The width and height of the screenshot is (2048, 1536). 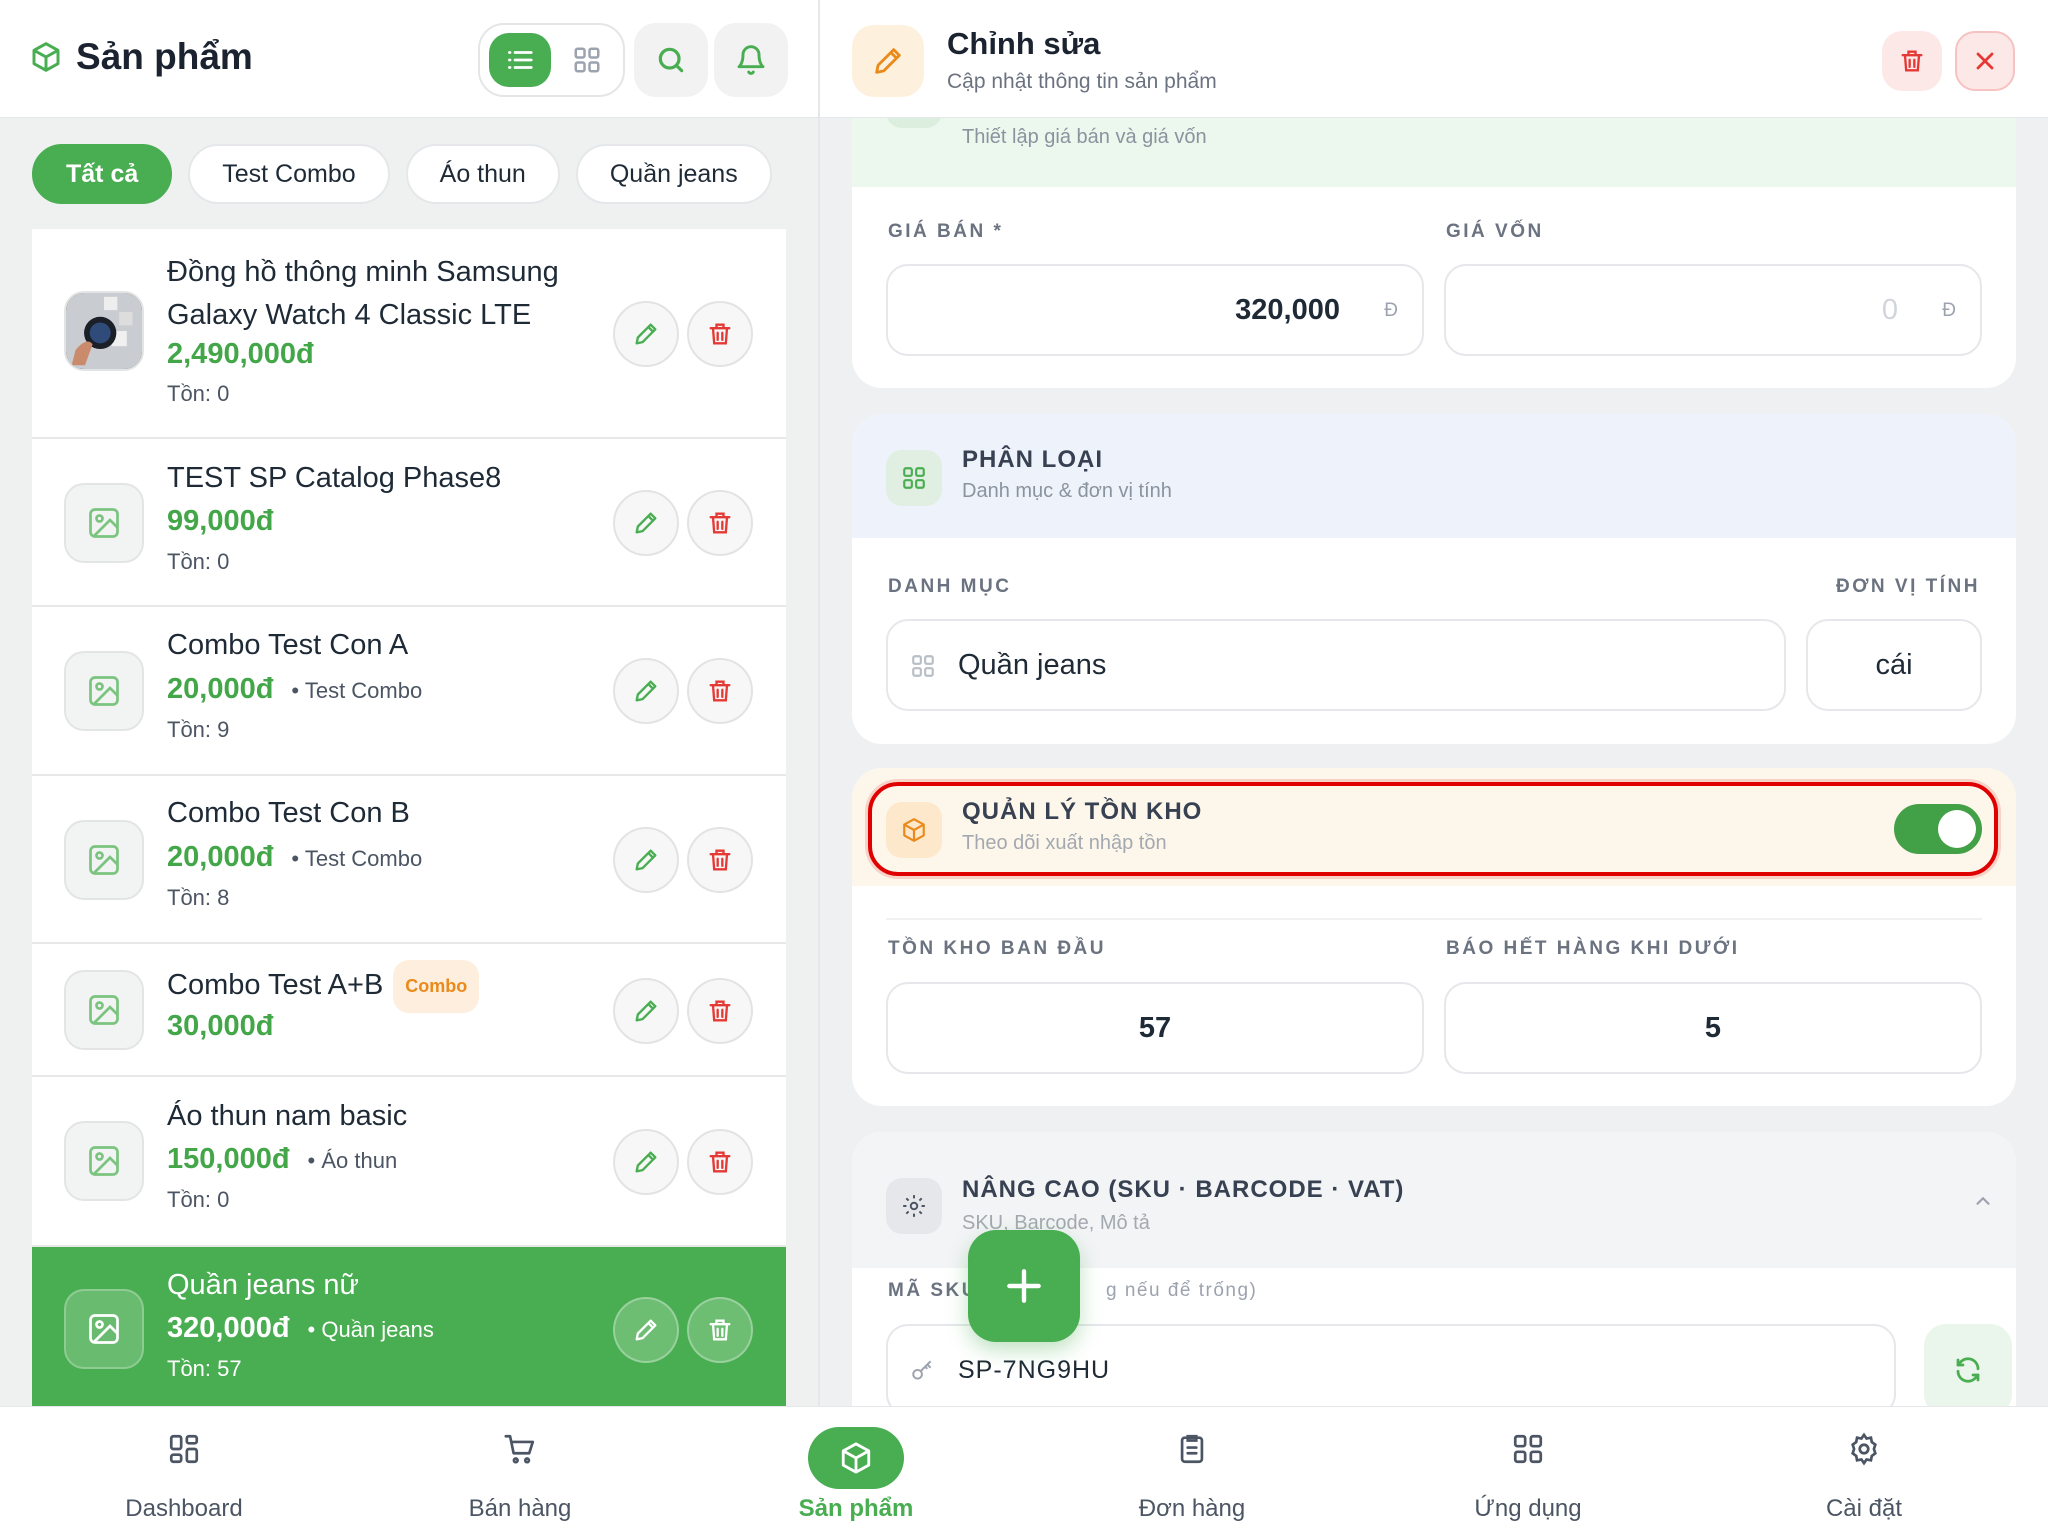 I want to click on nav-dashboard: Dashboard, so click(x=184, y=1471).